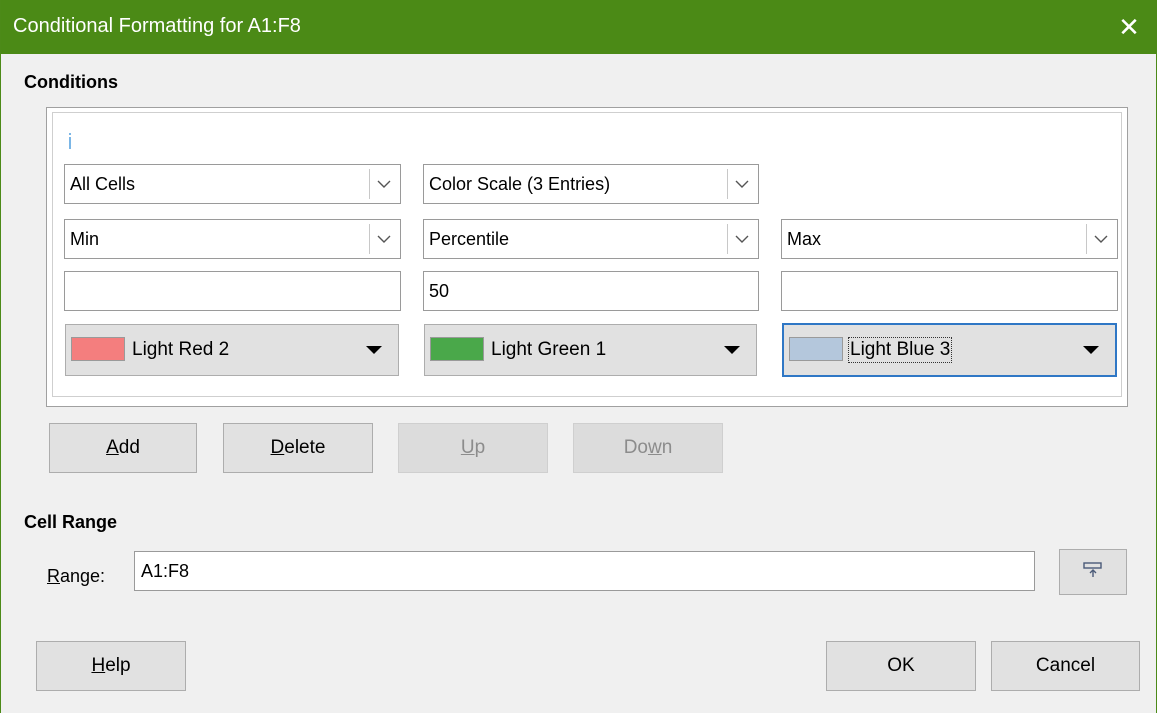 The width and height of the screenshot is (1157, 713). What do you see at coordinates (467, 447) in the screenshot?
I see `up-mnemonic: U` at bounding box center [467, 447].